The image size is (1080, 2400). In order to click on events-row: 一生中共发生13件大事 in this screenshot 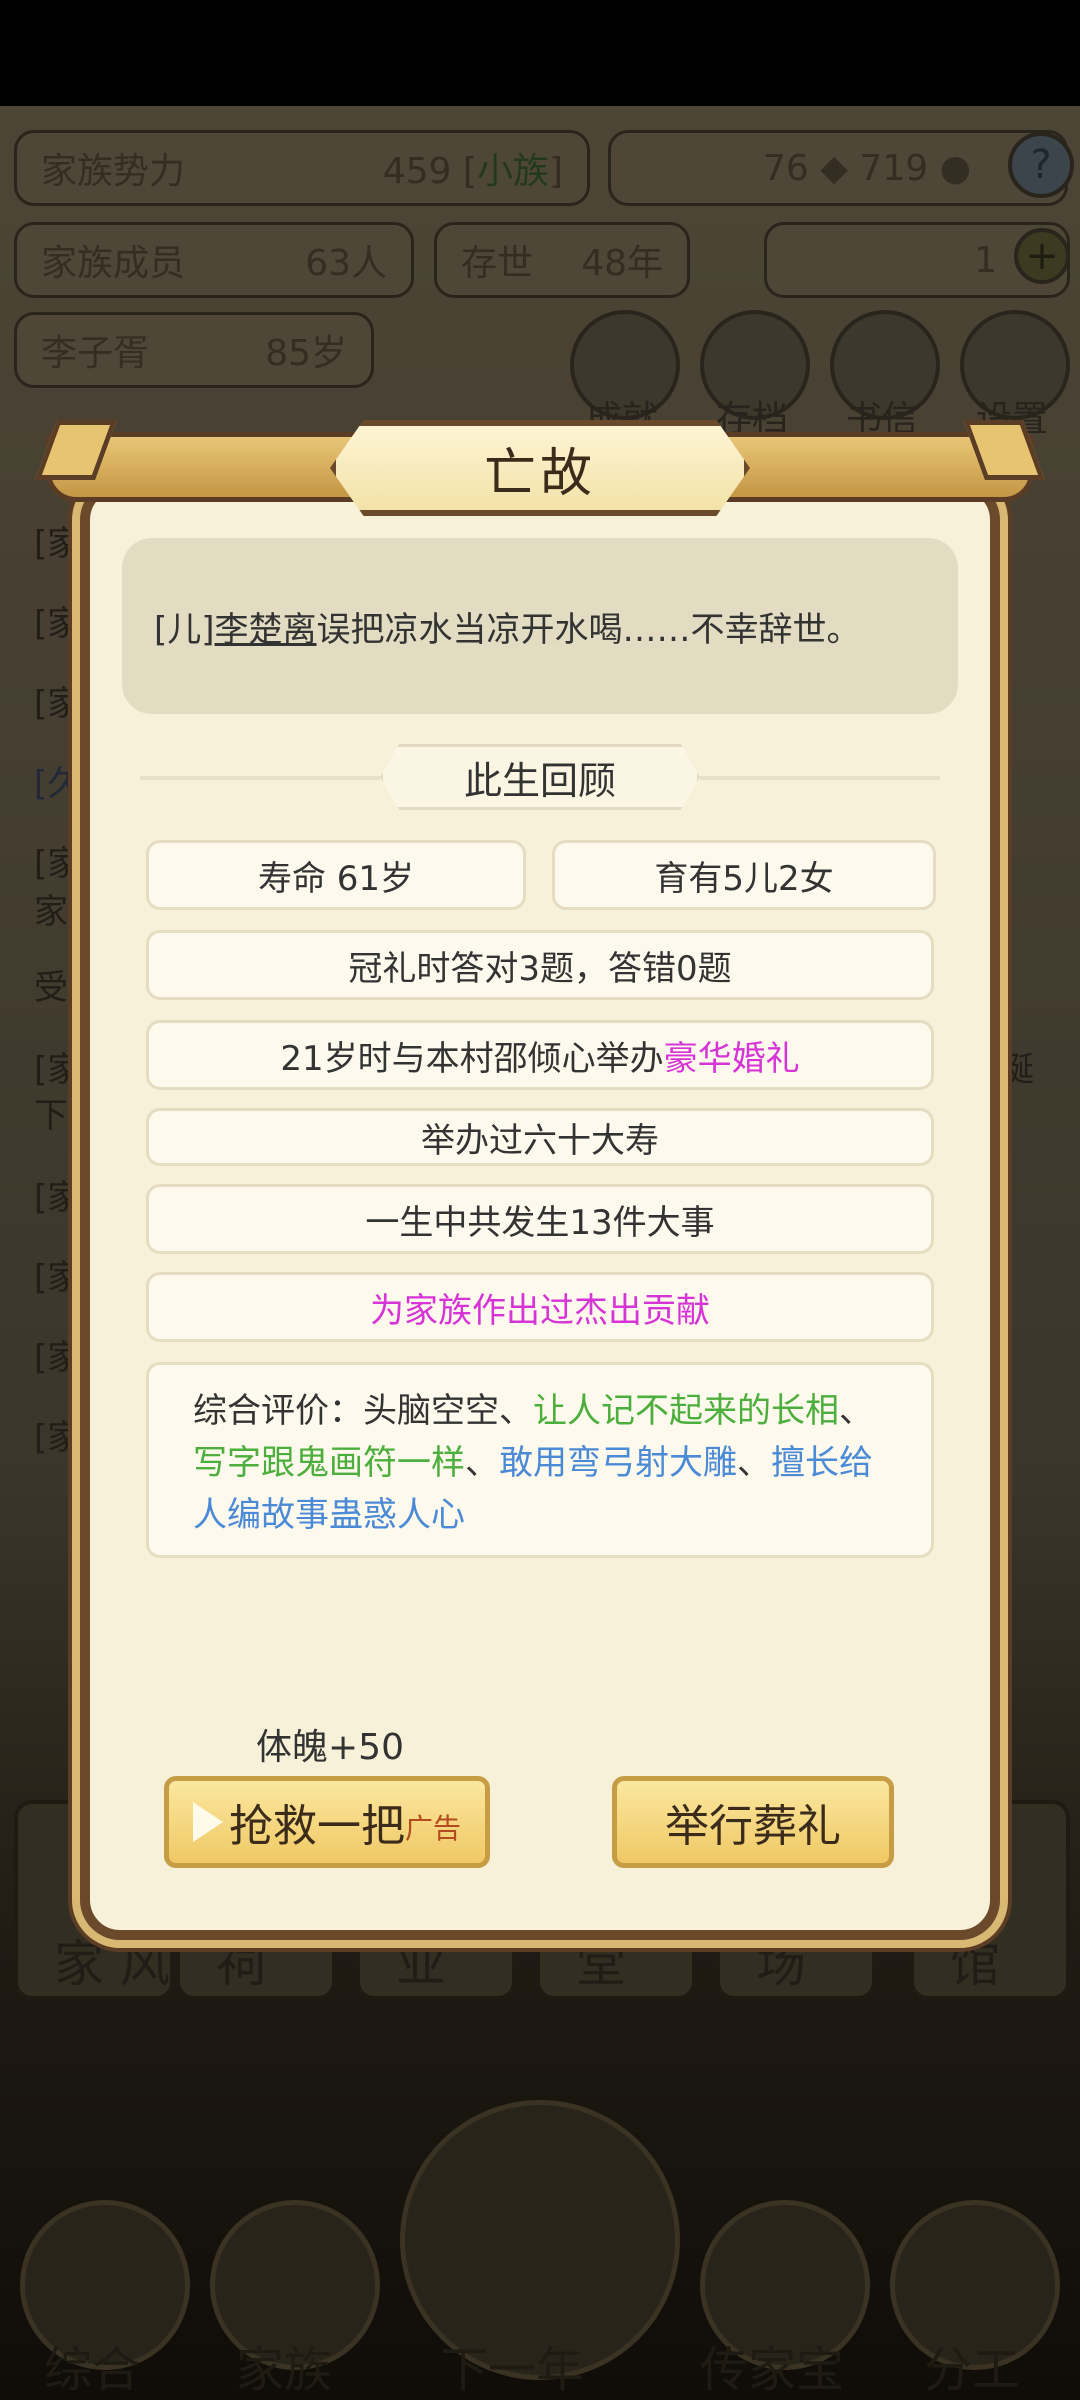, I will do `click(540, 1219)`.